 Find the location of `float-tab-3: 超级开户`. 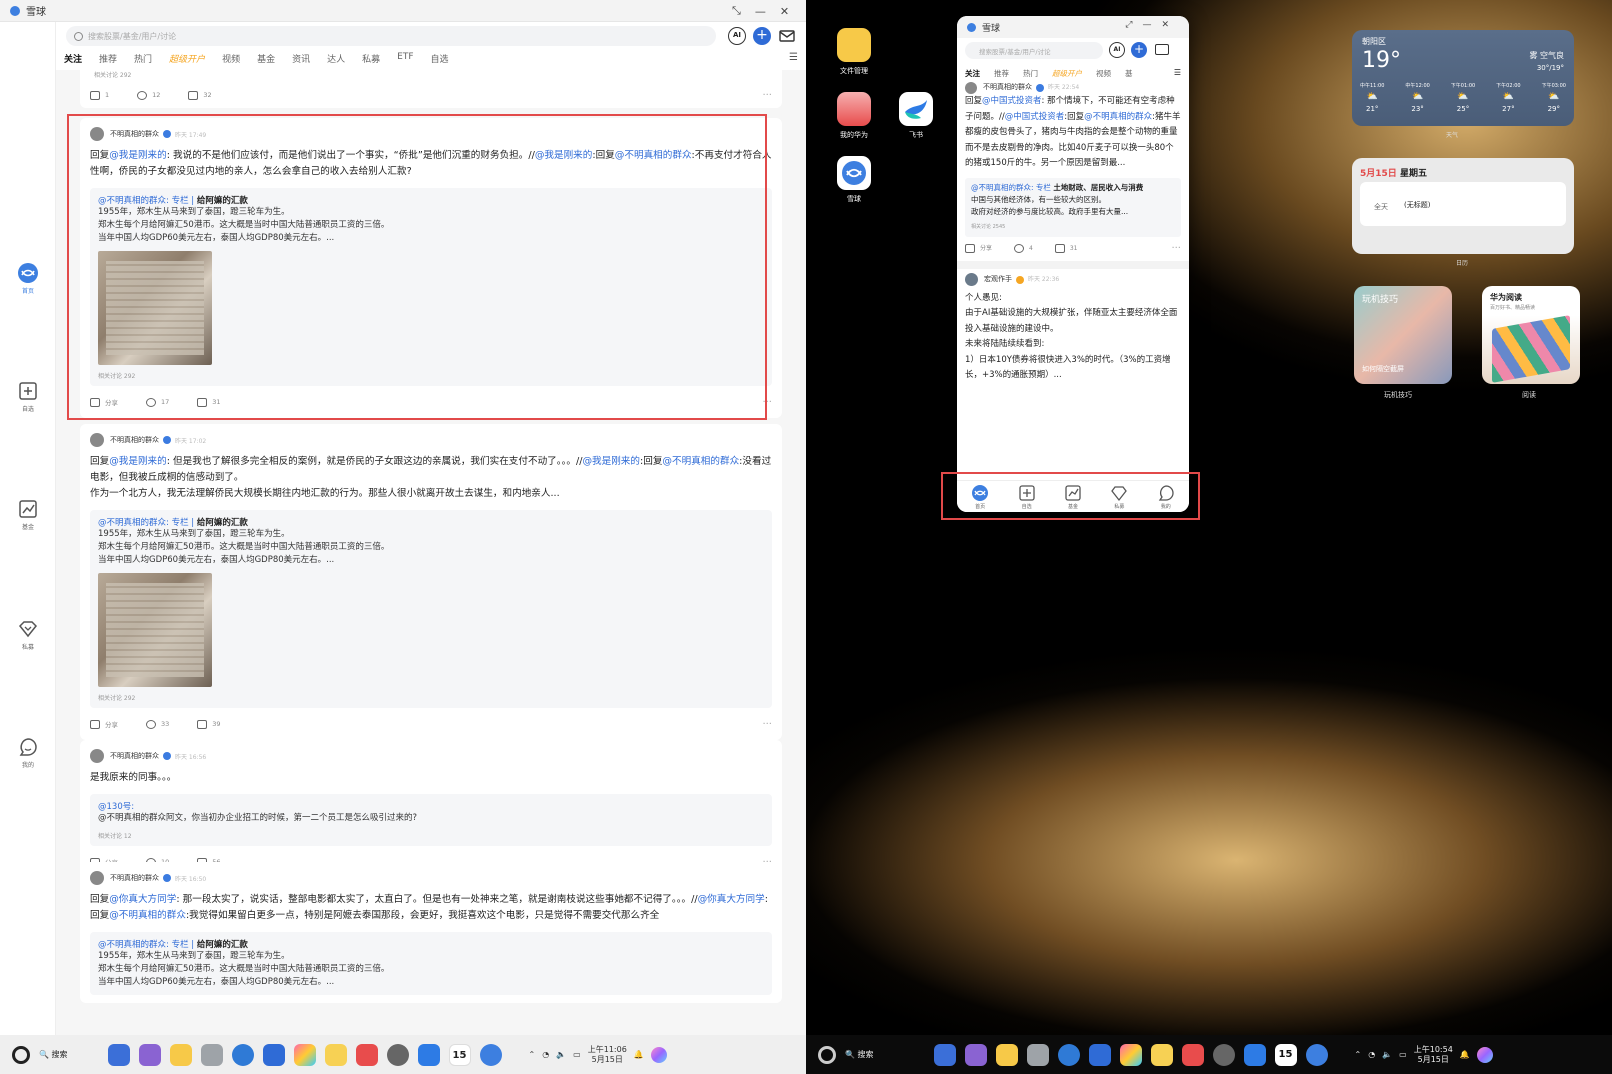

float-tab-3: 超级开户 is located at coordinates (1067, 73).